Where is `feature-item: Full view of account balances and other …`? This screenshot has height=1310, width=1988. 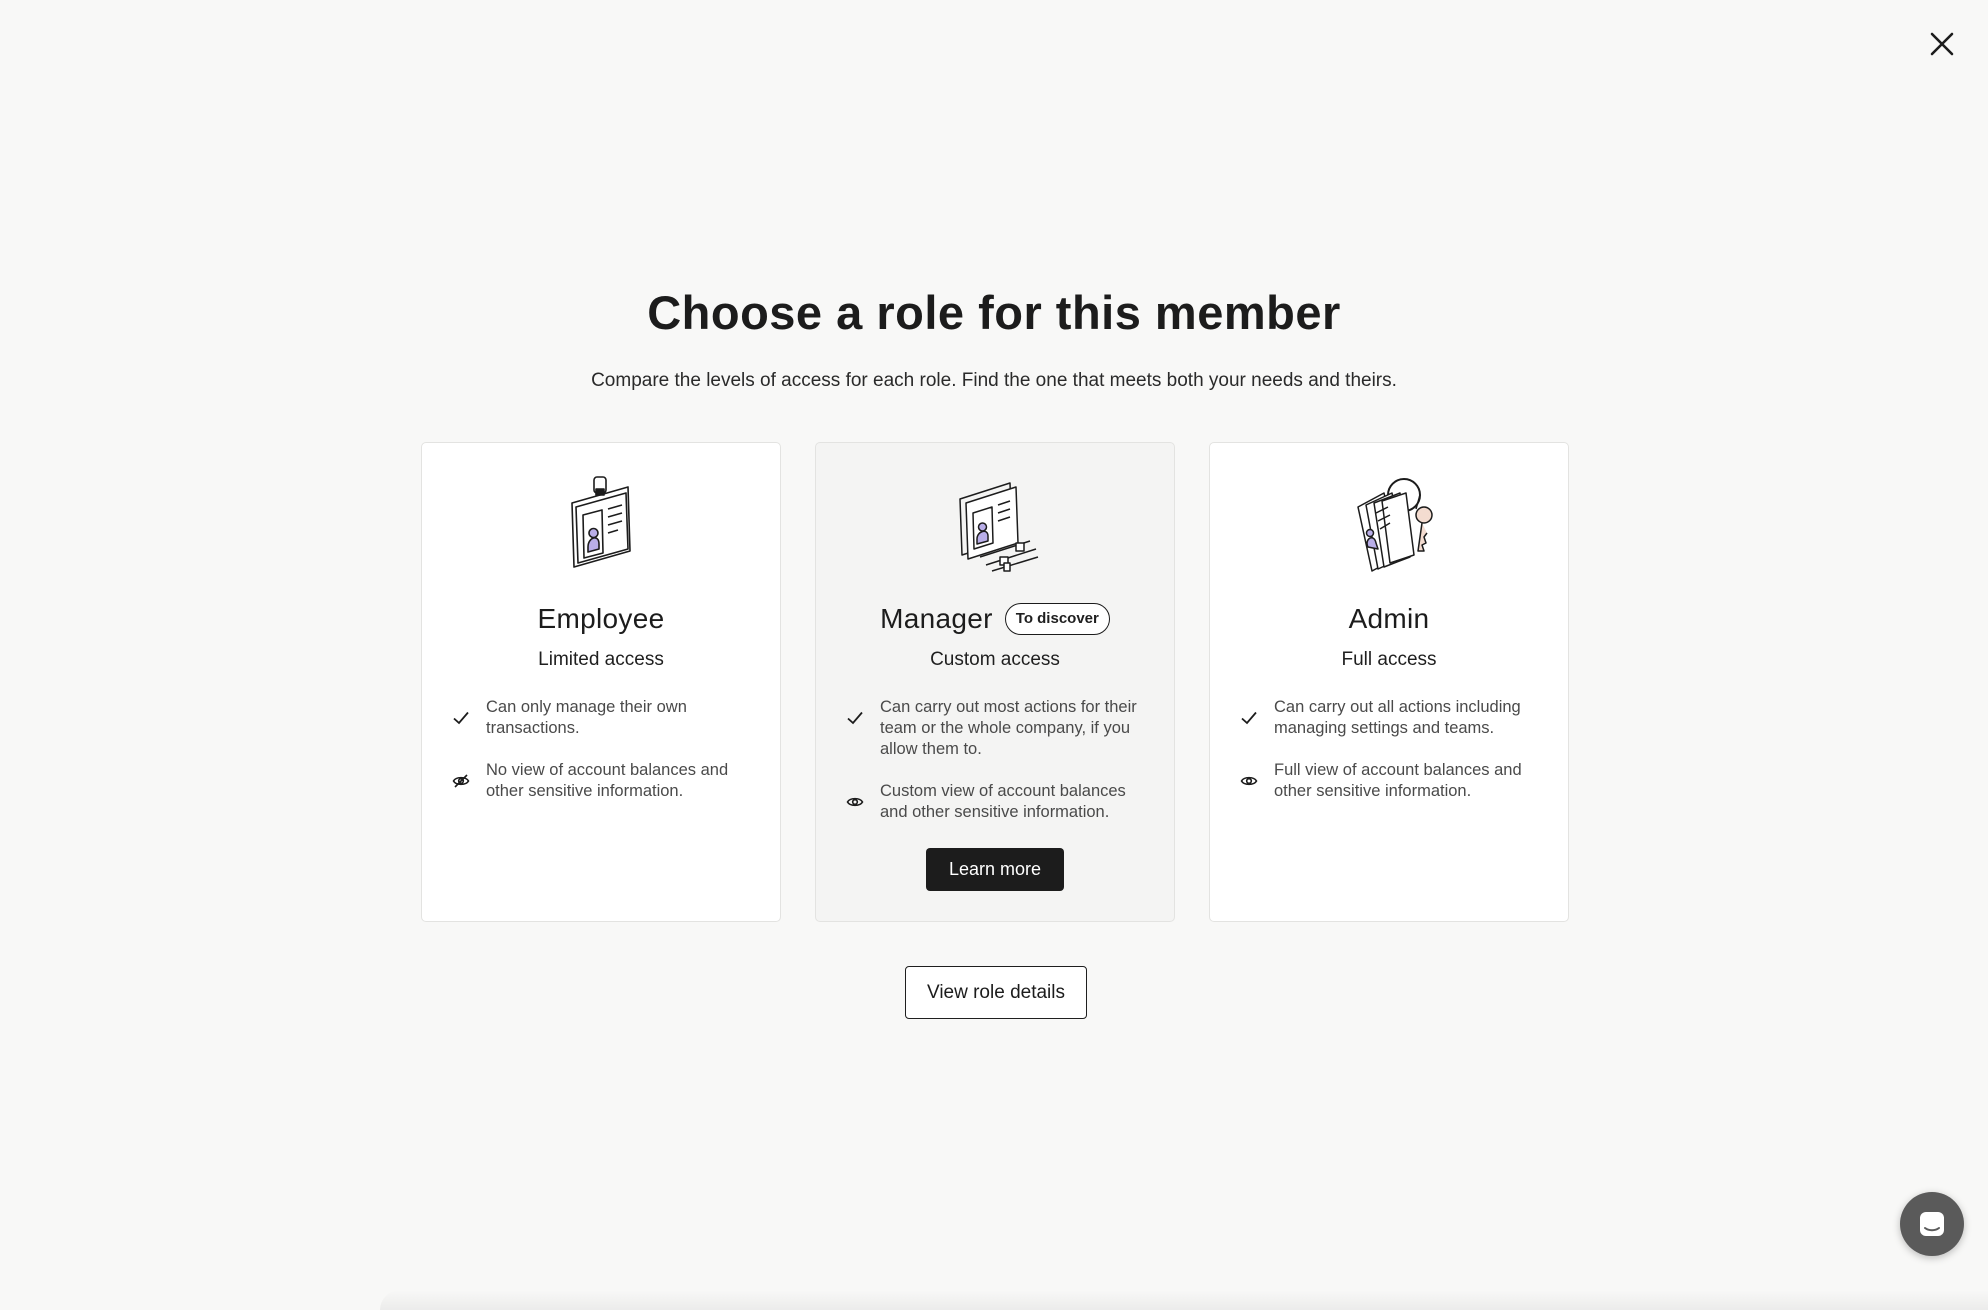
feature-item: Full view of account balances and other … is located at coordinates (1390, 781).